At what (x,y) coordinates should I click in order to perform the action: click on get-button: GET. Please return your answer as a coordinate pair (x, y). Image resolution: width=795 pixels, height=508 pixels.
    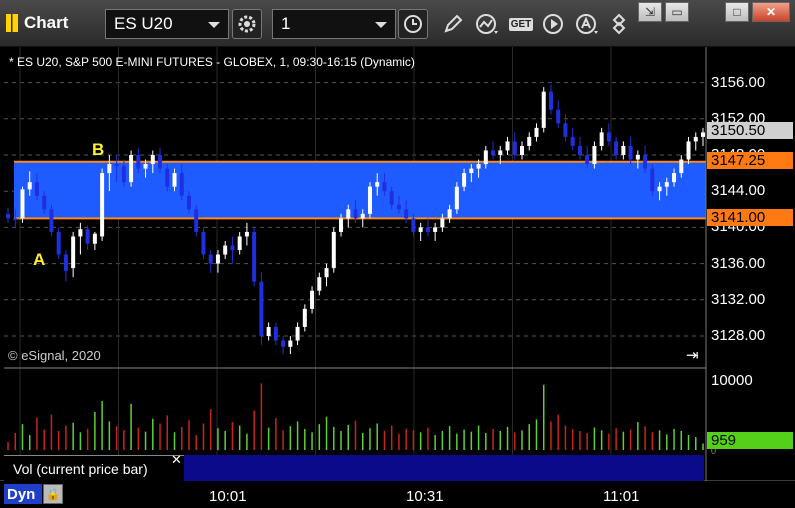
    Looking at the image, I should click on (521, 24).